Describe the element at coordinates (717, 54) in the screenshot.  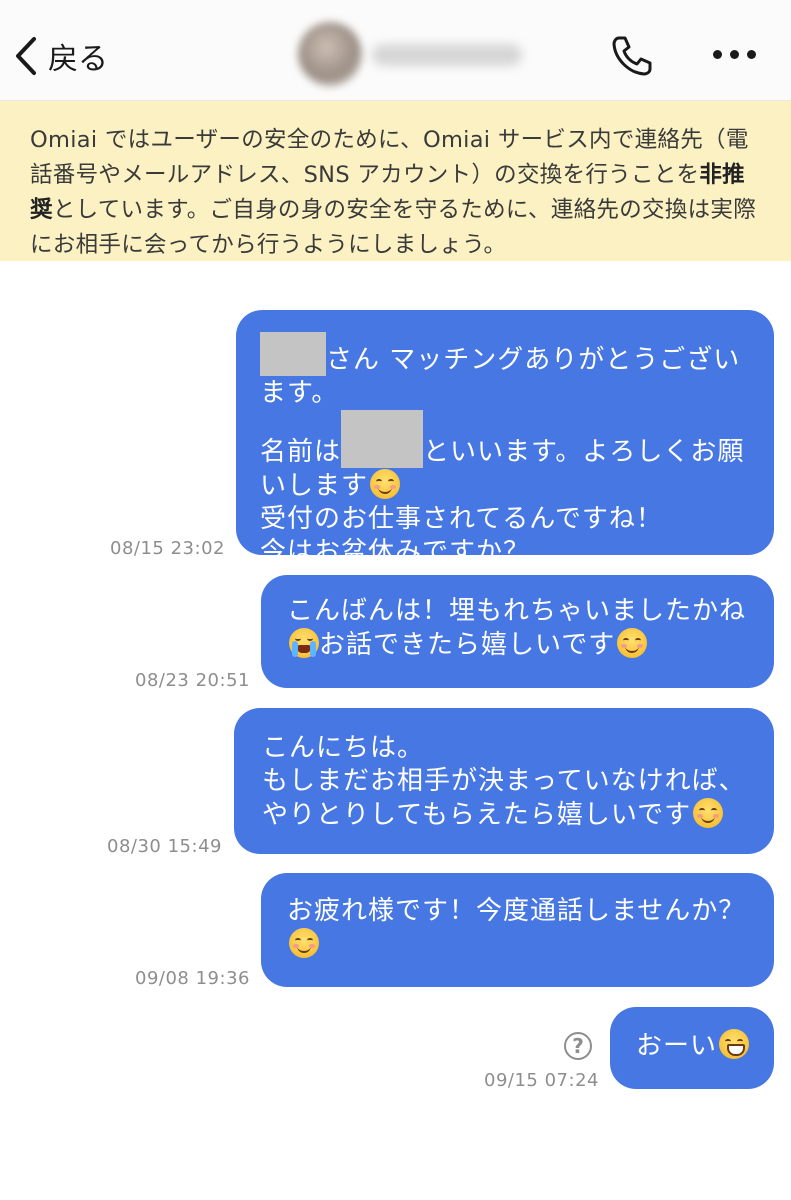
I see `more-horizontal-icon` at that location.